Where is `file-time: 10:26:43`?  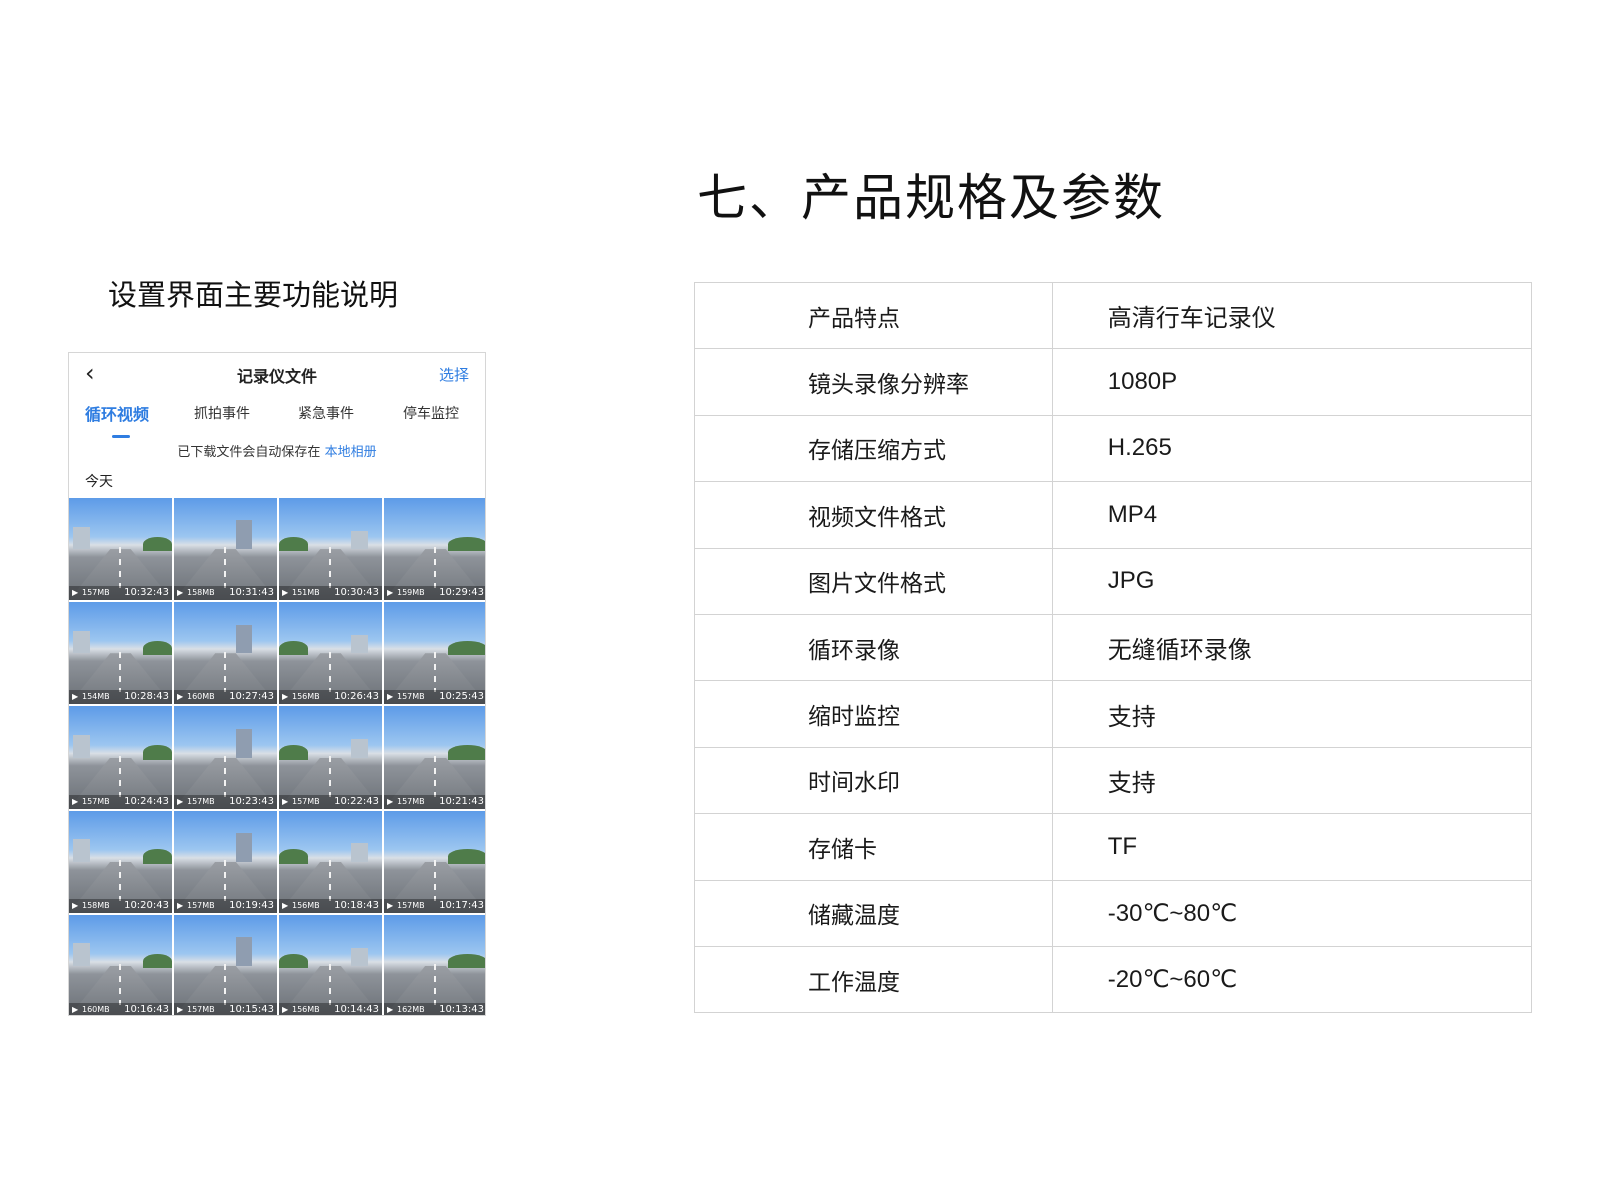 file-time: 10:26:43 is located at coordinates (356, 697).